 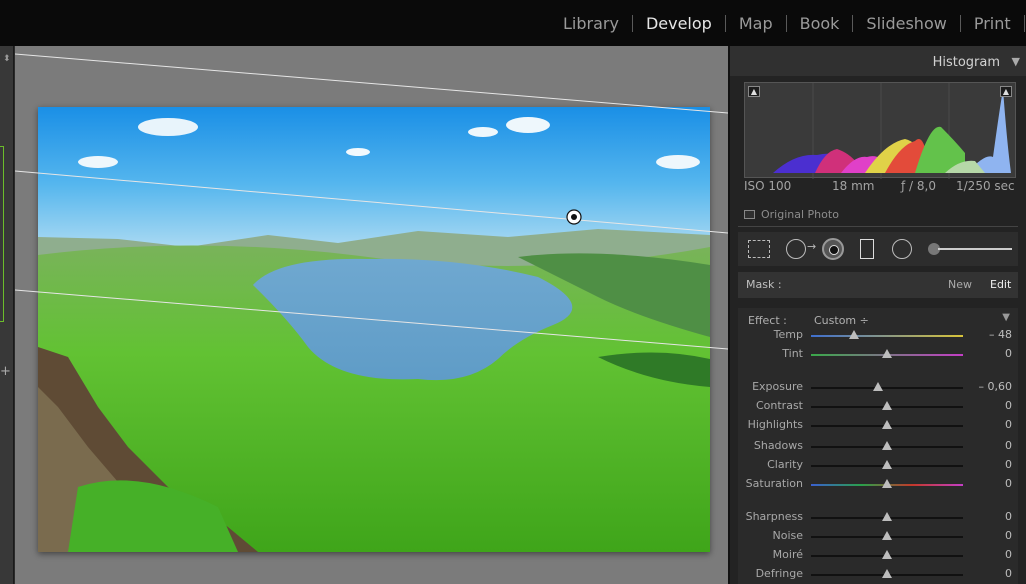 What do you see at coordinates (679, 23) in the screenshot?
I see `module-tab-develop: Develop` at bounding box center [679, 23].